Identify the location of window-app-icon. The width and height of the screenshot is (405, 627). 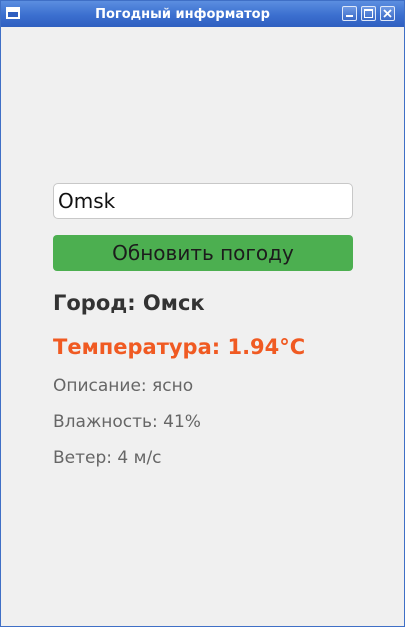
(13, 13).